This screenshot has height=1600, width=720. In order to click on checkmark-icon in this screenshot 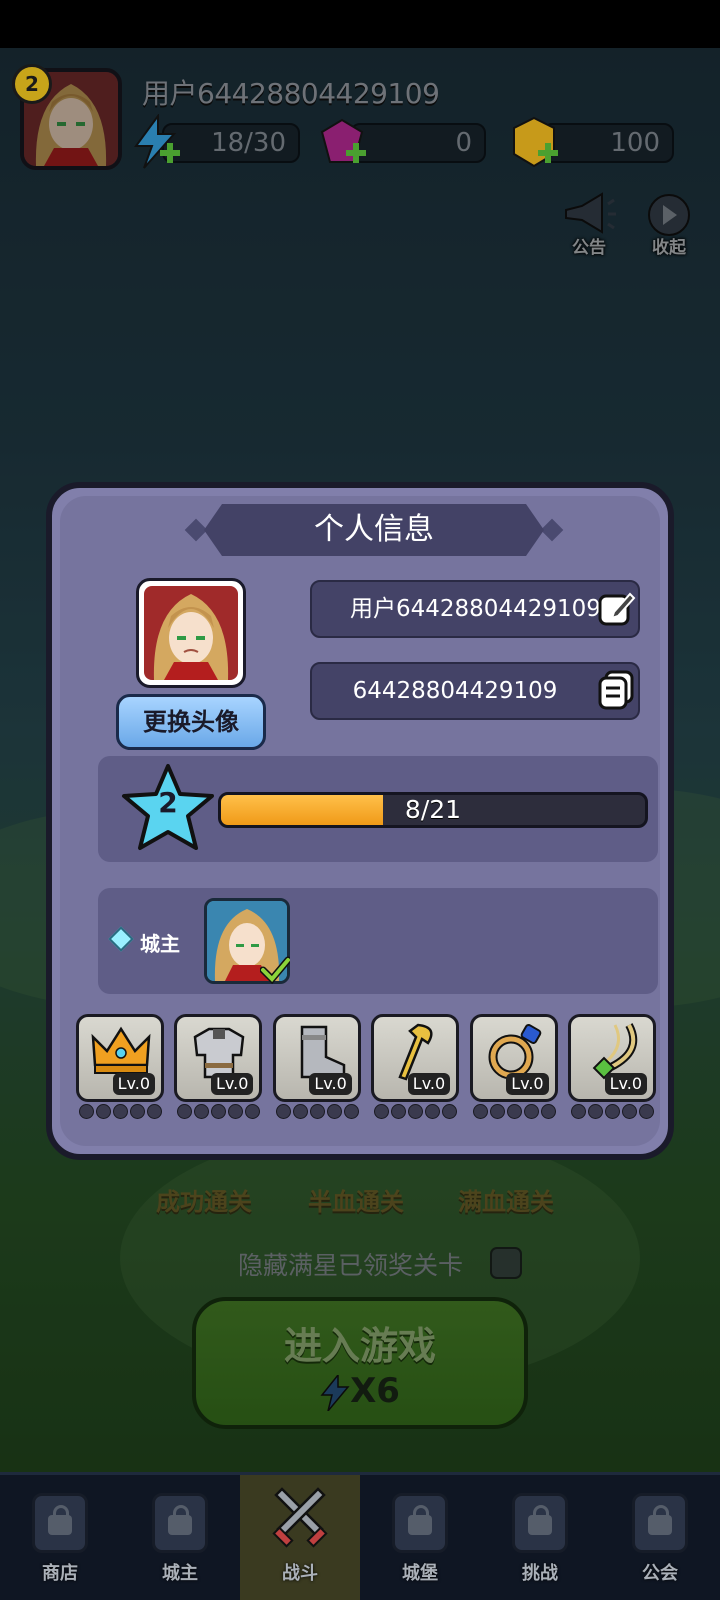, I will do `click(275, 970)`.